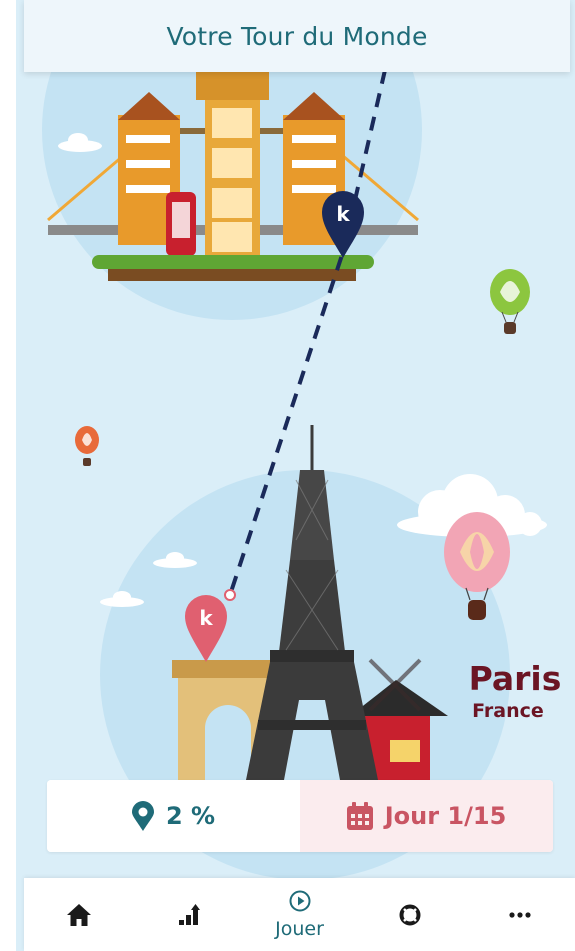  Describe the element at coordinates (359, 816) in the screenshot. I see `calendar-icon` at that location.